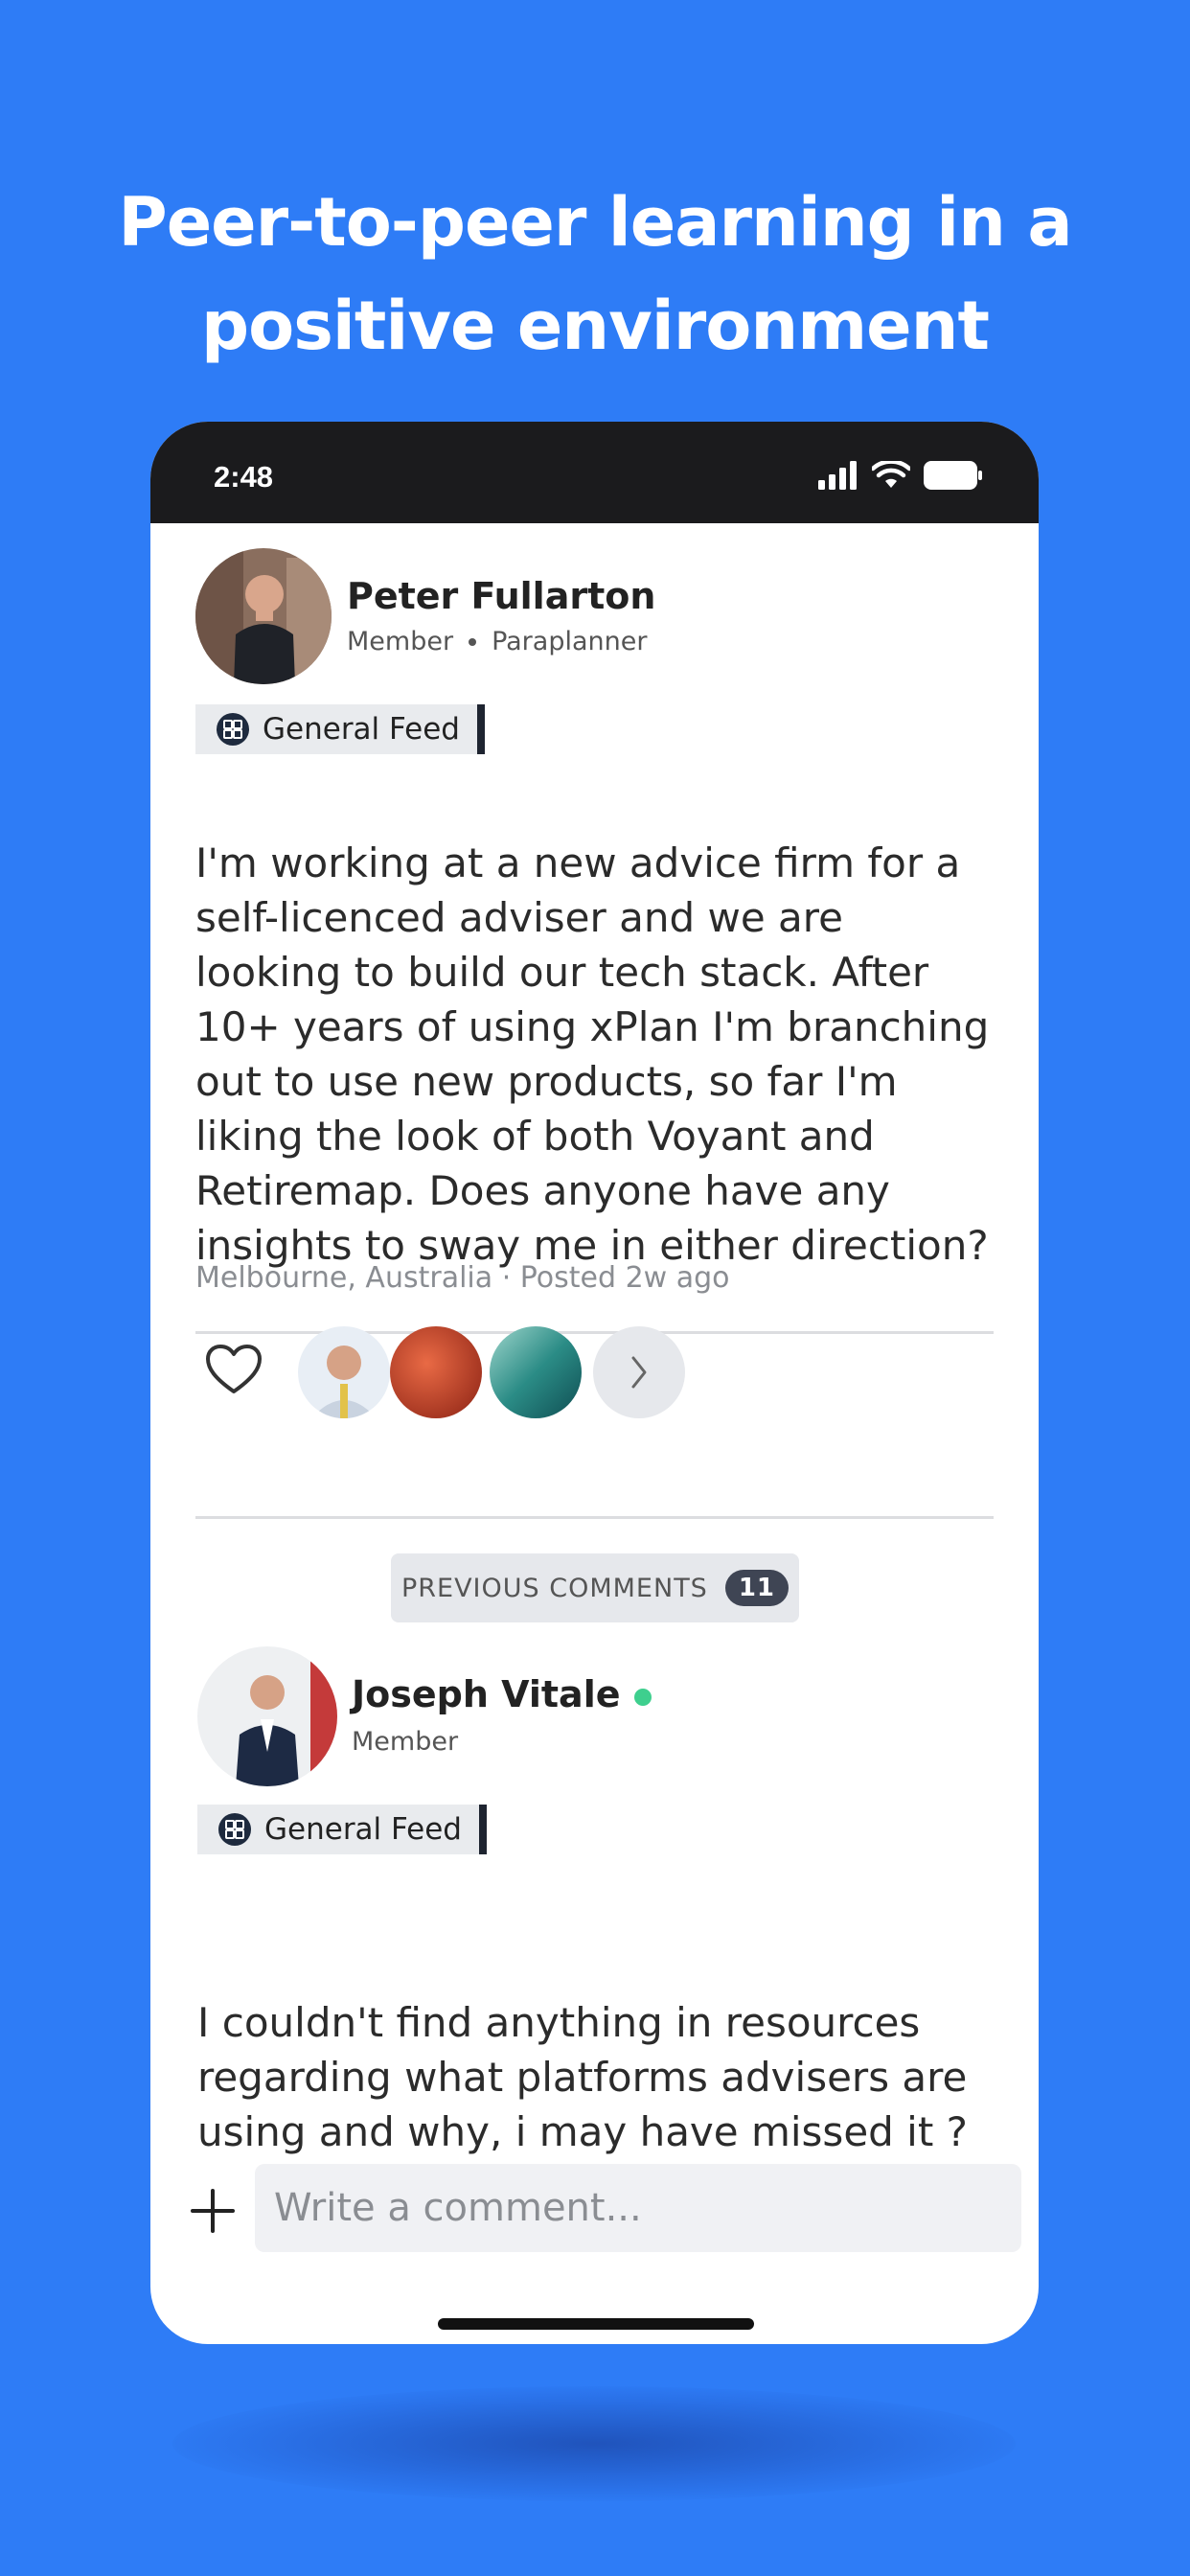  I want to click on reactions-row, so click(594, 1370).